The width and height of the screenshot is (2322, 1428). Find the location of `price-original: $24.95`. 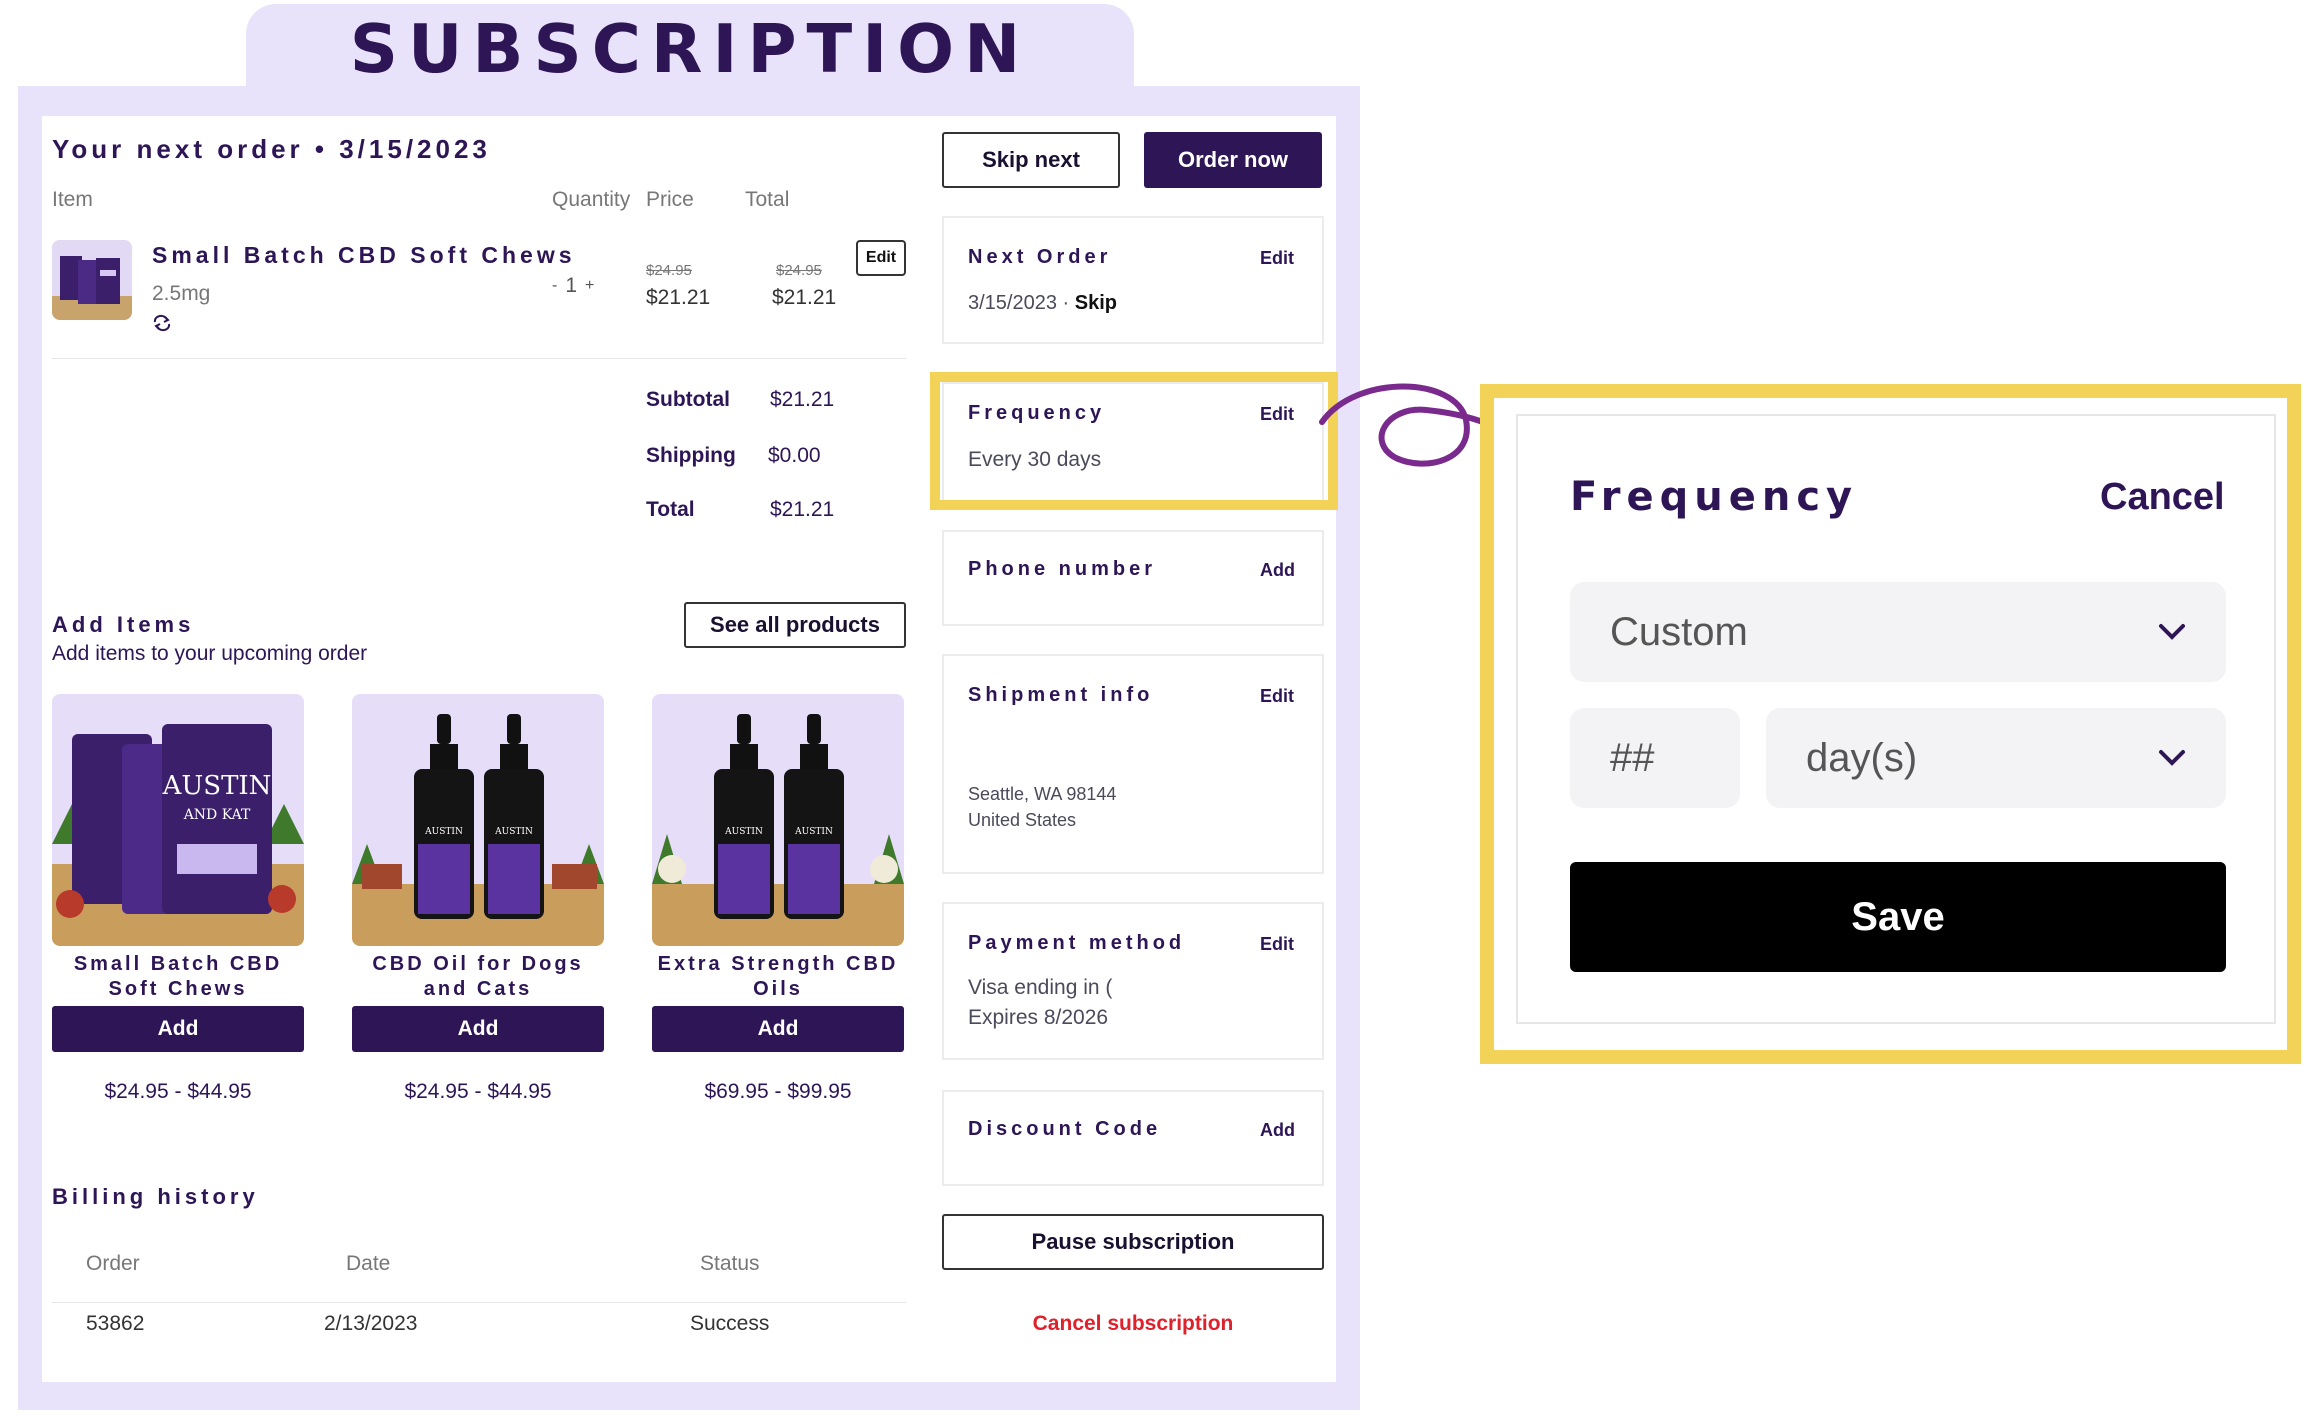

price-original: $24.95 is located at coordinates (669, 270).